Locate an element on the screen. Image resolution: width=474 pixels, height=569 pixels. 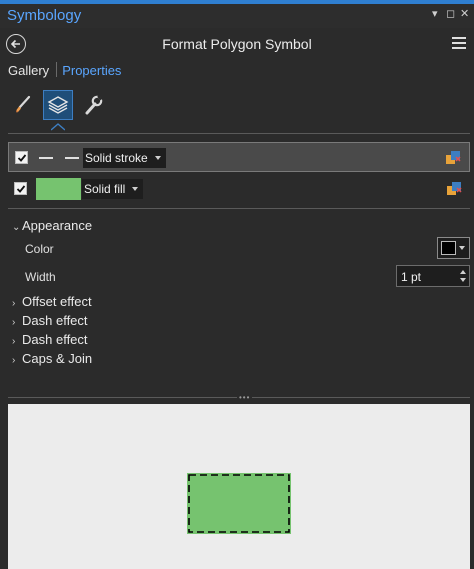
layer-type-label: Solid fill is located at coordinates (105, 189).